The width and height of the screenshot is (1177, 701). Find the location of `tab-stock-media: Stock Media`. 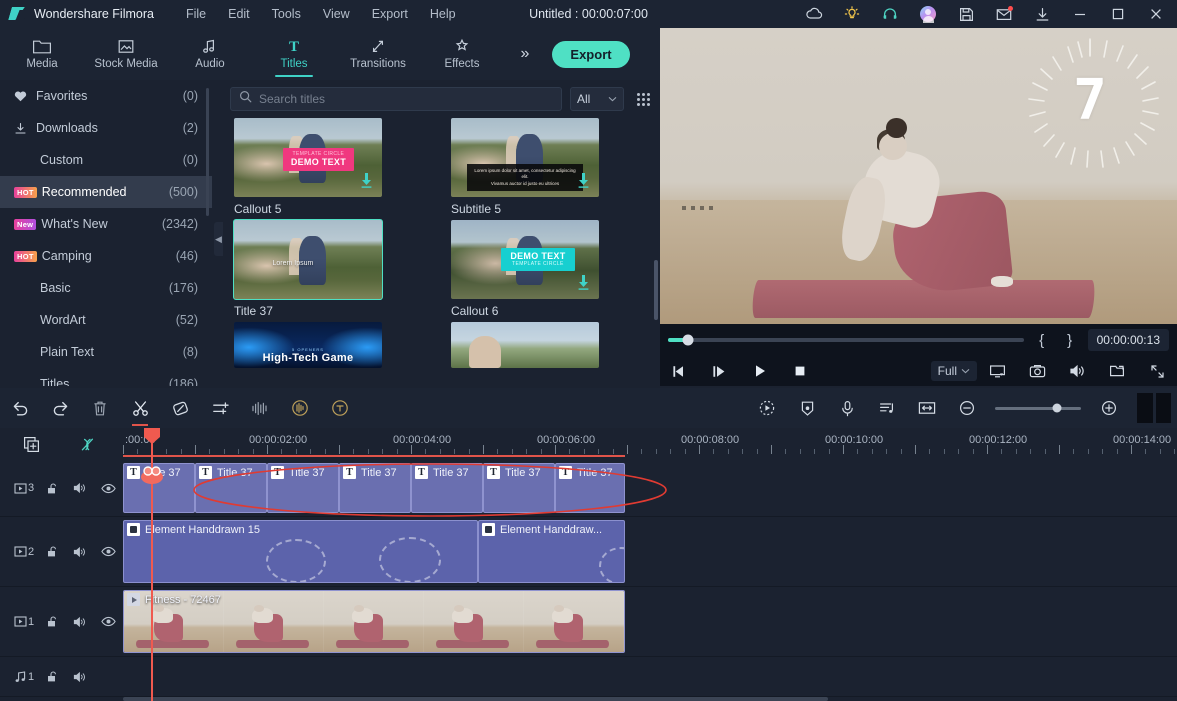

tab-stock-media: Stock Media is located at coordinates (126, 54).